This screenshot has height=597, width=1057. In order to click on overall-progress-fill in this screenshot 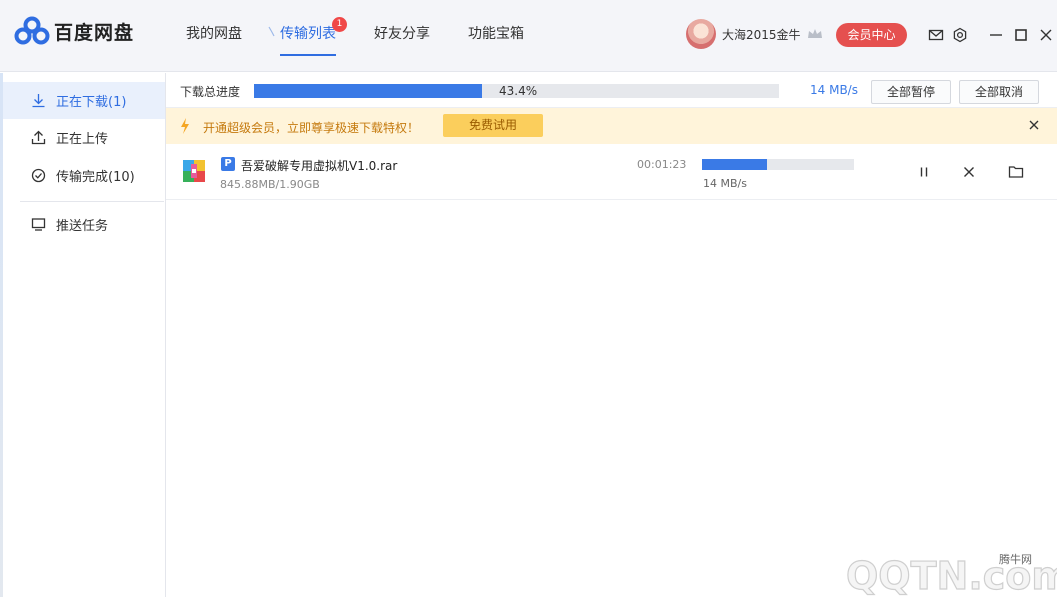, I will do `click(368, 91)`.